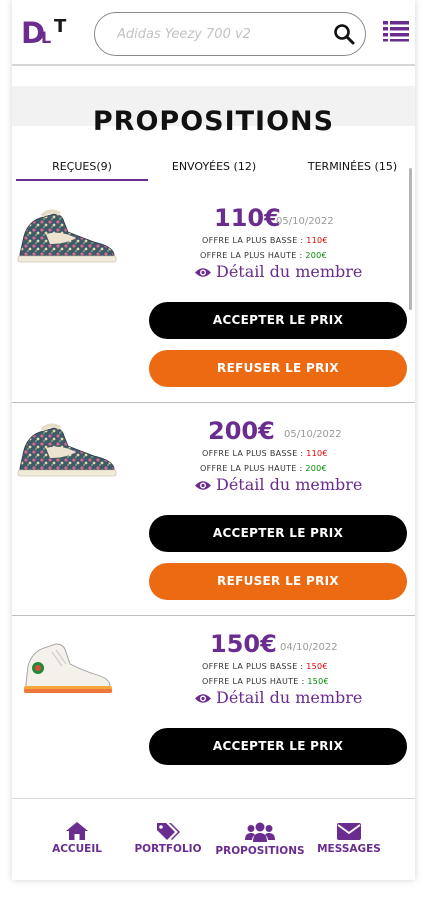  I want to click on tab-finished: TERMINÉES (15), so click(352, 170).